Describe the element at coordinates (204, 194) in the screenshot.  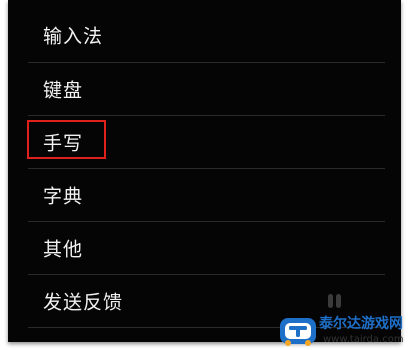
I see `menu-item-dictionary: 字典` at that location.